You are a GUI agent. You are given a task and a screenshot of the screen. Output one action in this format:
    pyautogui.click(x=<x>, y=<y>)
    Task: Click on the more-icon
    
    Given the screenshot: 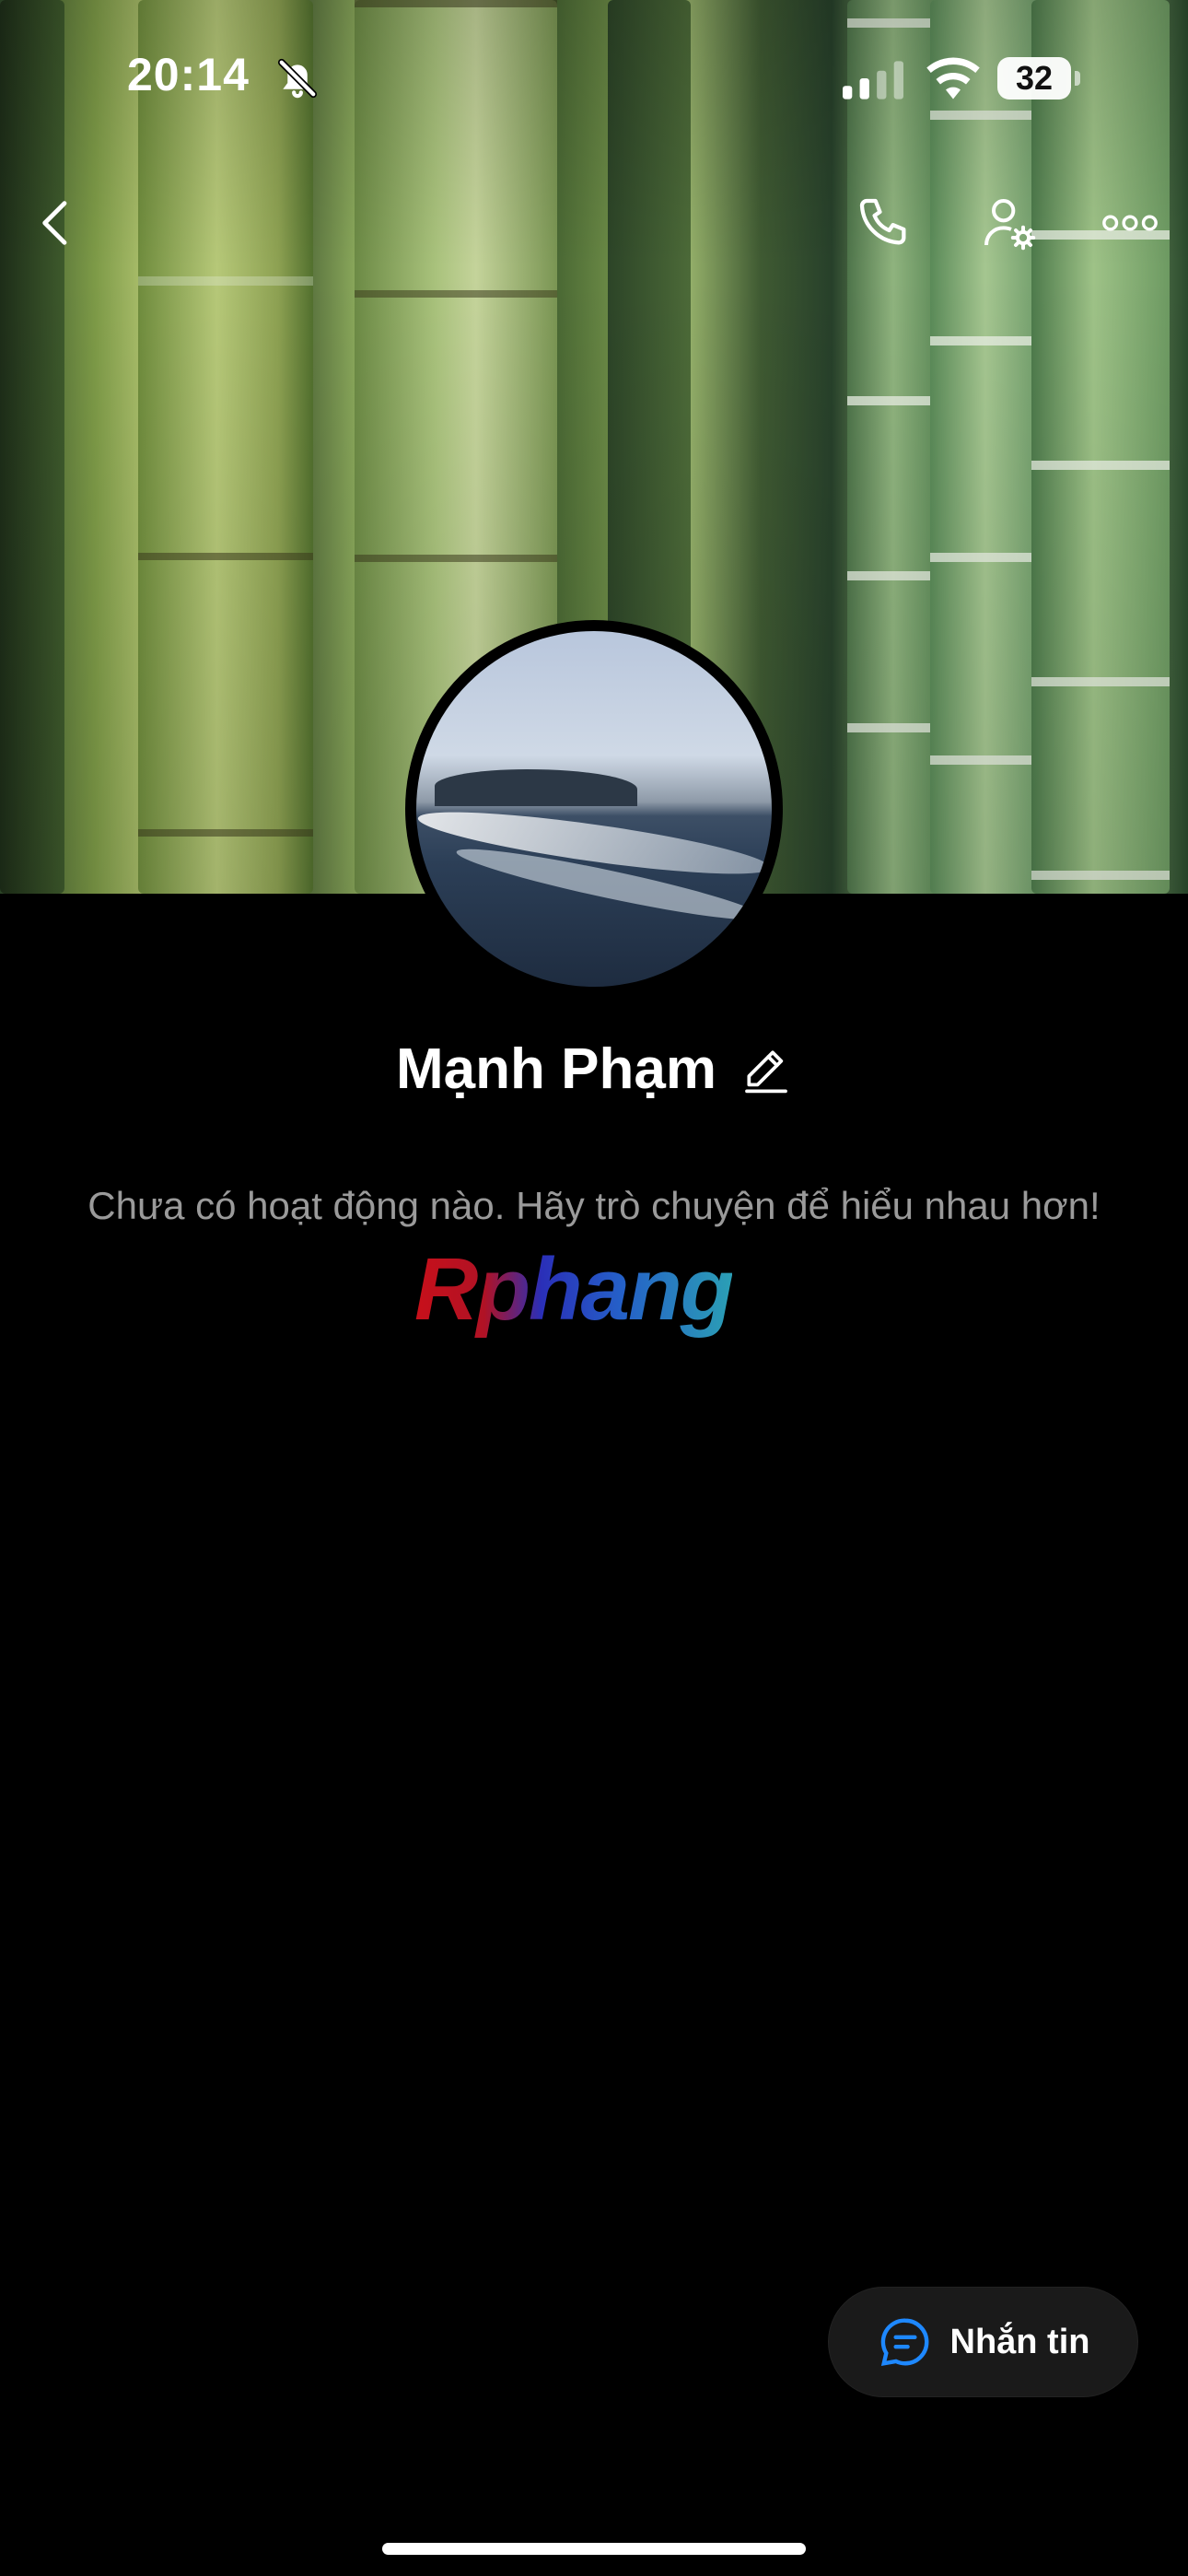 What is the action you would take?
    pyautogui.click(x=1130, y=223)
    